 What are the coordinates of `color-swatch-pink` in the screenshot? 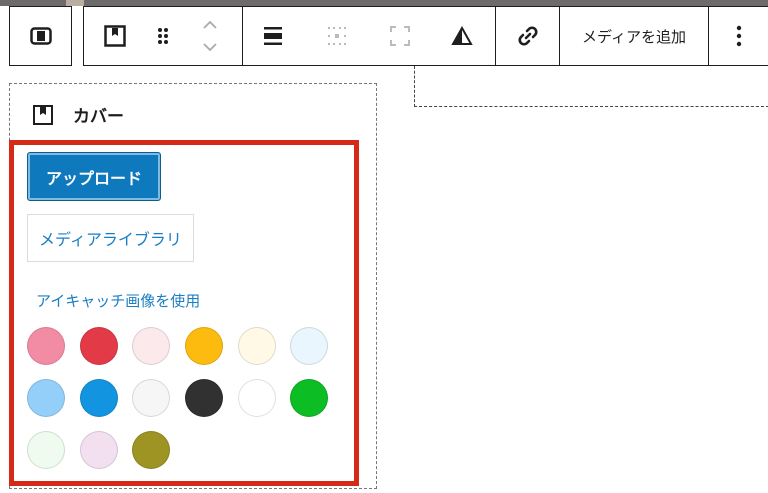 It's located at (46, 346).